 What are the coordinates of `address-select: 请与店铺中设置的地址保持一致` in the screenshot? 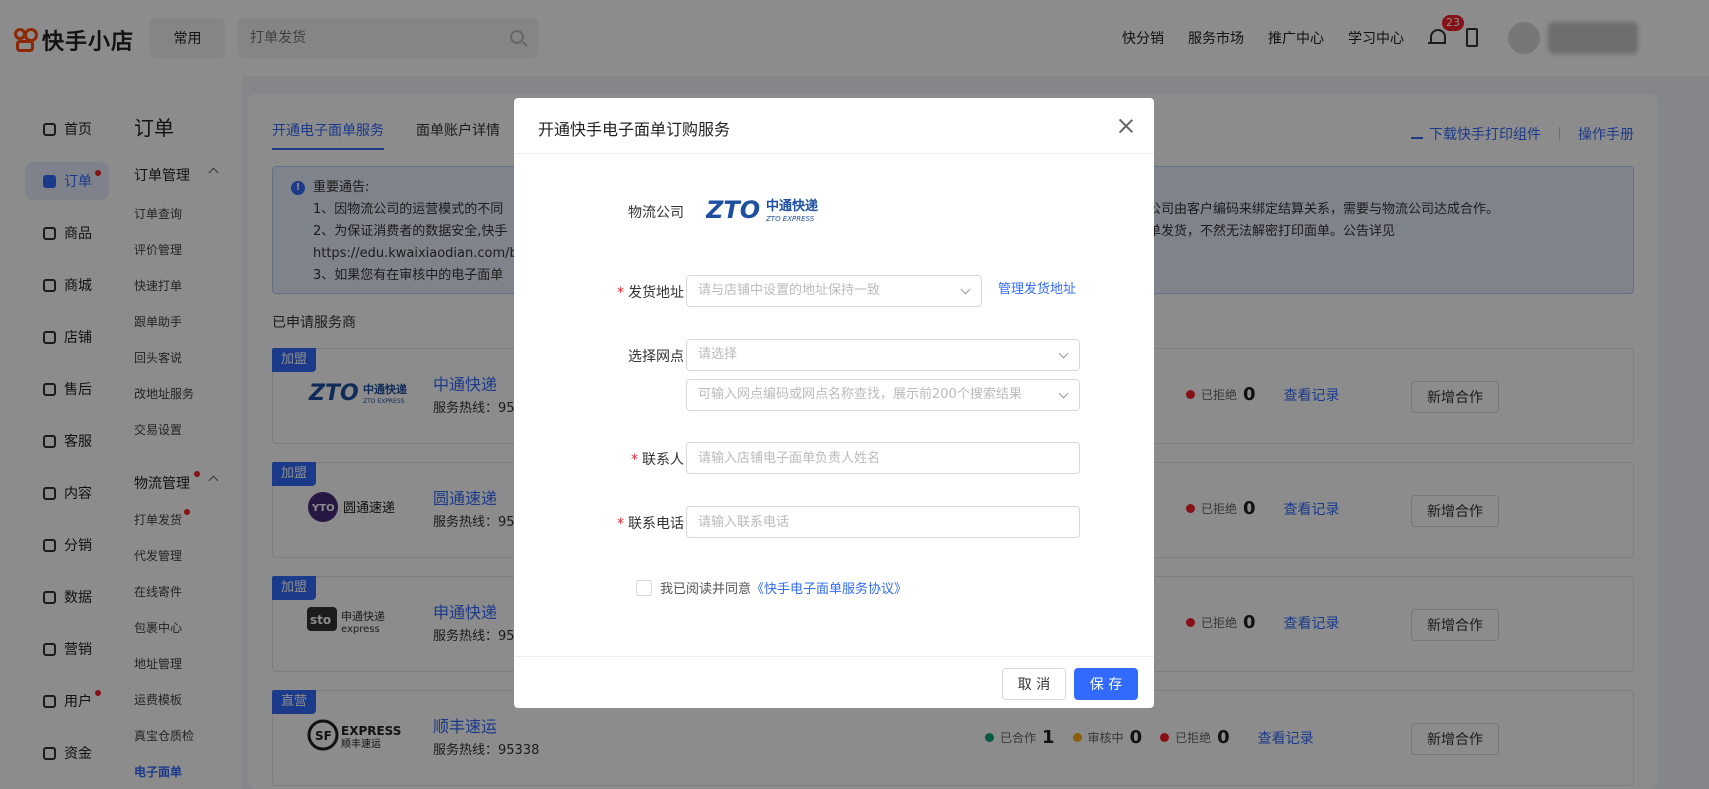 It's located at (834, 291).